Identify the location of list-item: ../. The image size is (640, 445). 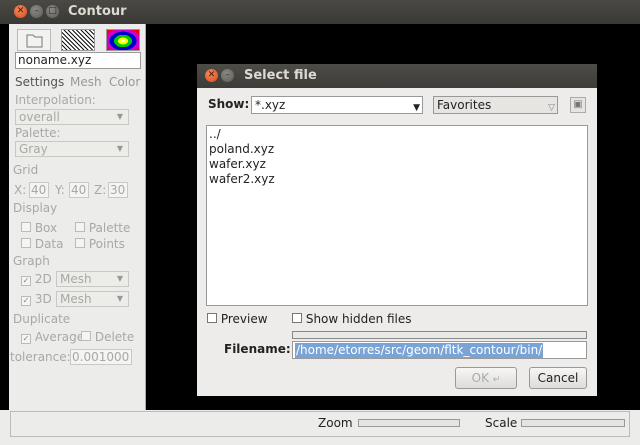
(215, 134).